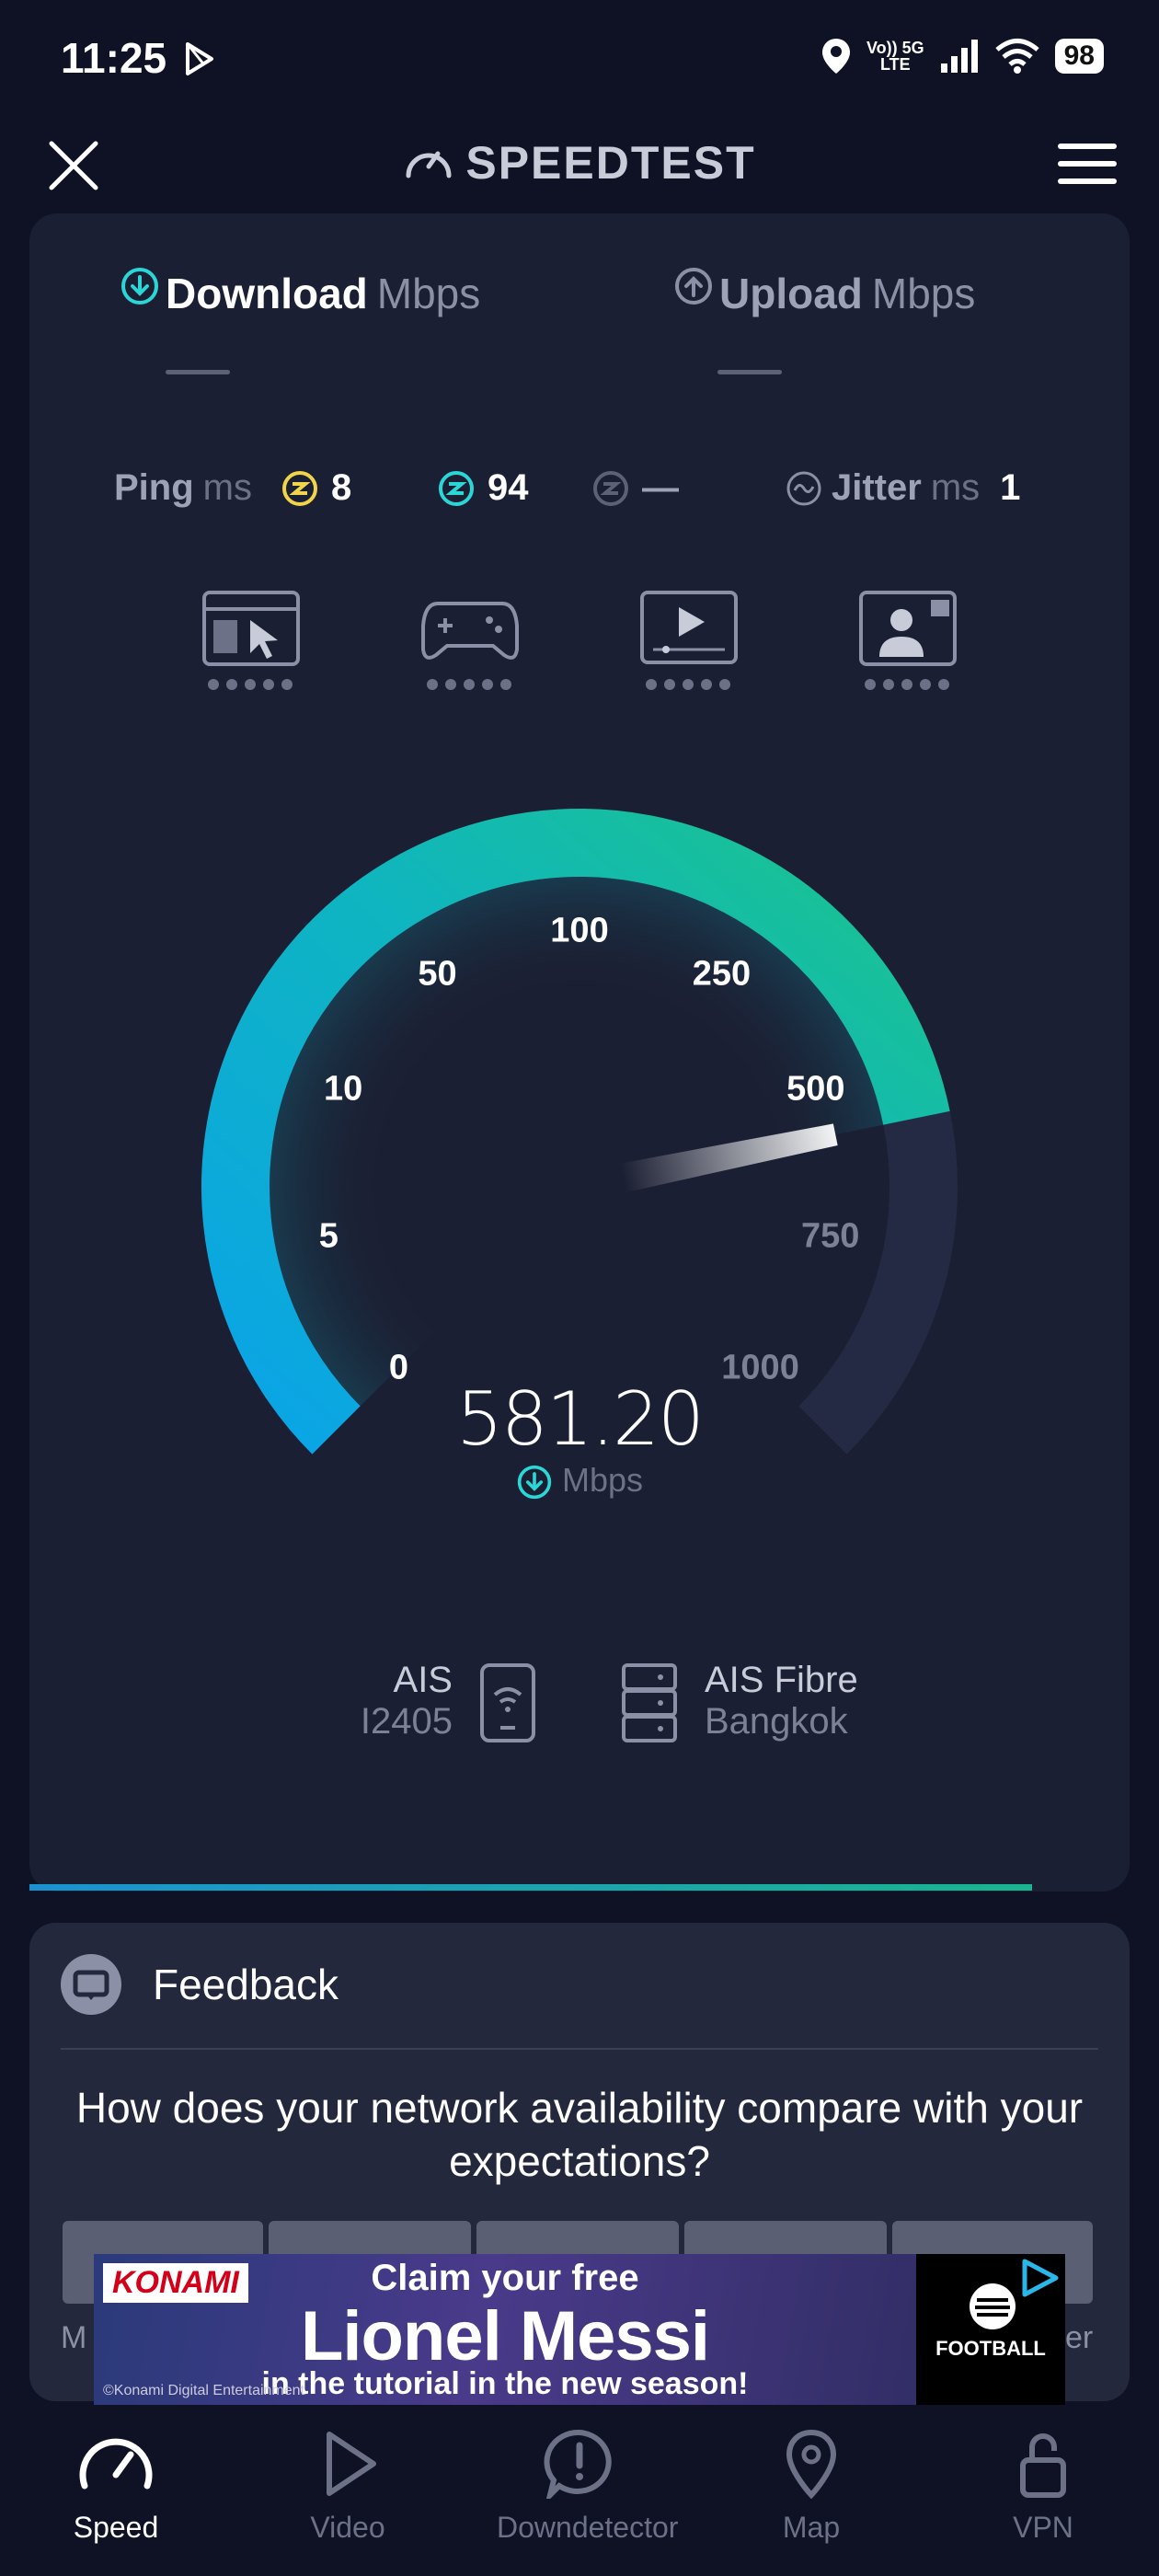  I want to click on tab-download: Download Mbps, so click(300, 321).